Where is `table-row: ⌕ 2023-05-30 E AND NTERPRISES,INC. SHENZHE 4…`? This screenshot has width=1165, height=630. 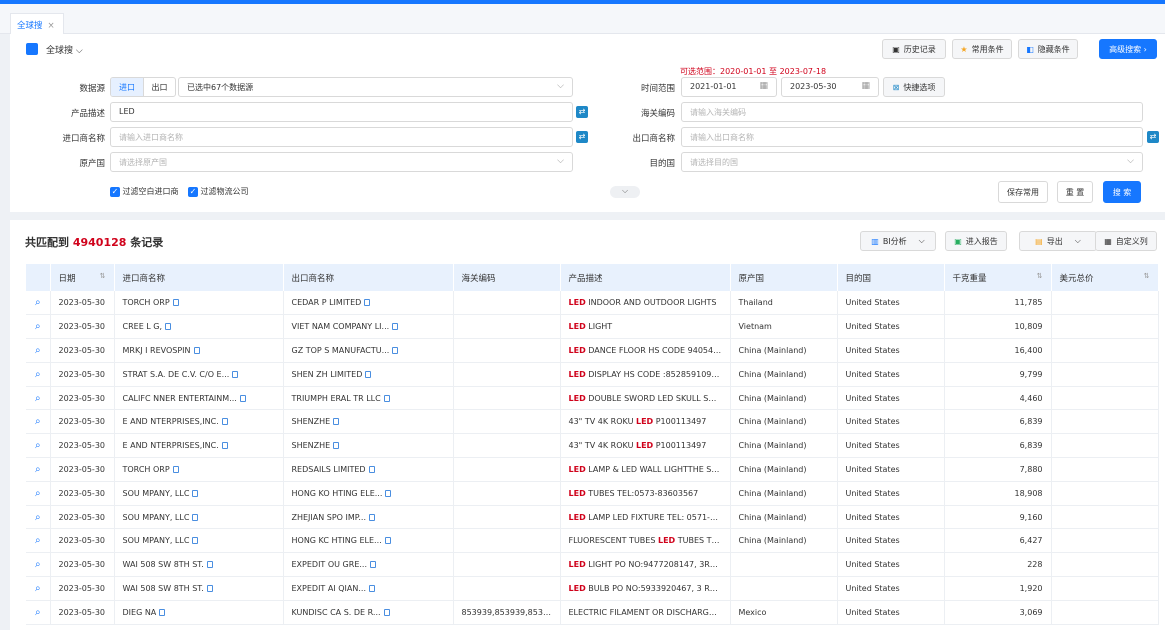
table-row: ⌕ 2023-05-30 E AND NTERPRISES,INC. SHENZHE 4… is located at coordinates (592, 446).